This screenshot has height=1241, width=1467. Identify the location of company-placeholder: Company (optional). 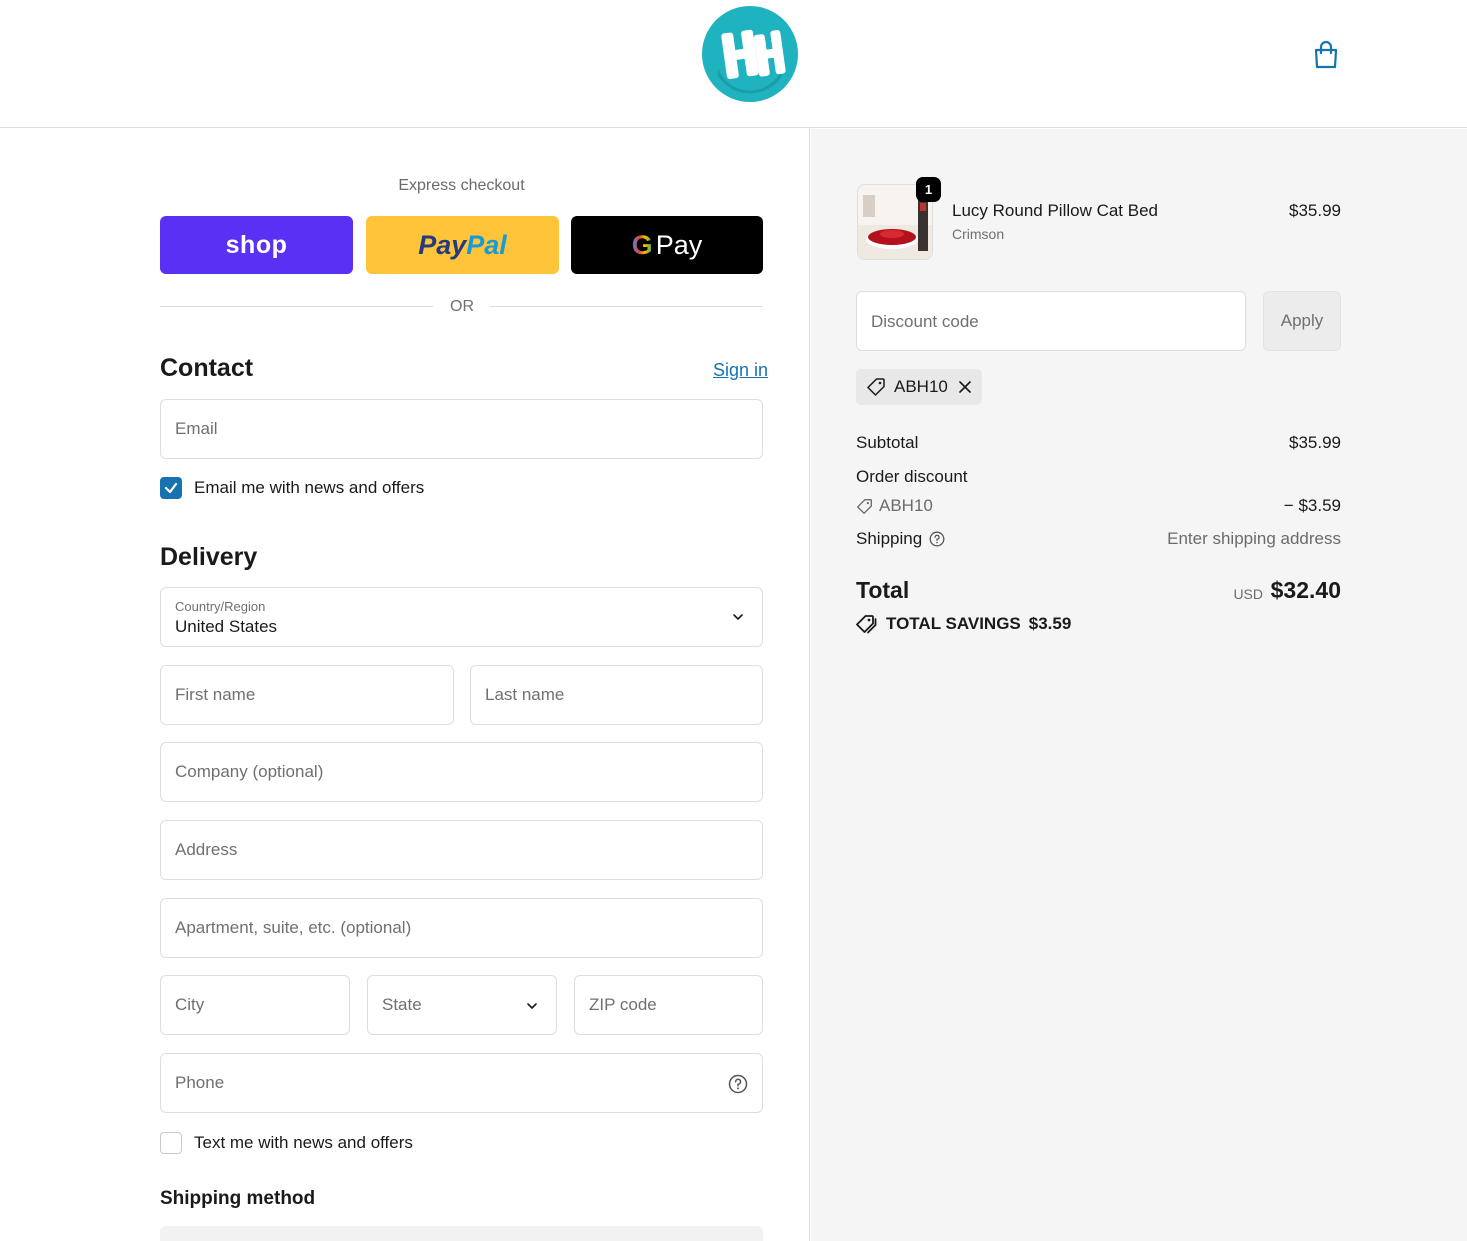
(249, 771).